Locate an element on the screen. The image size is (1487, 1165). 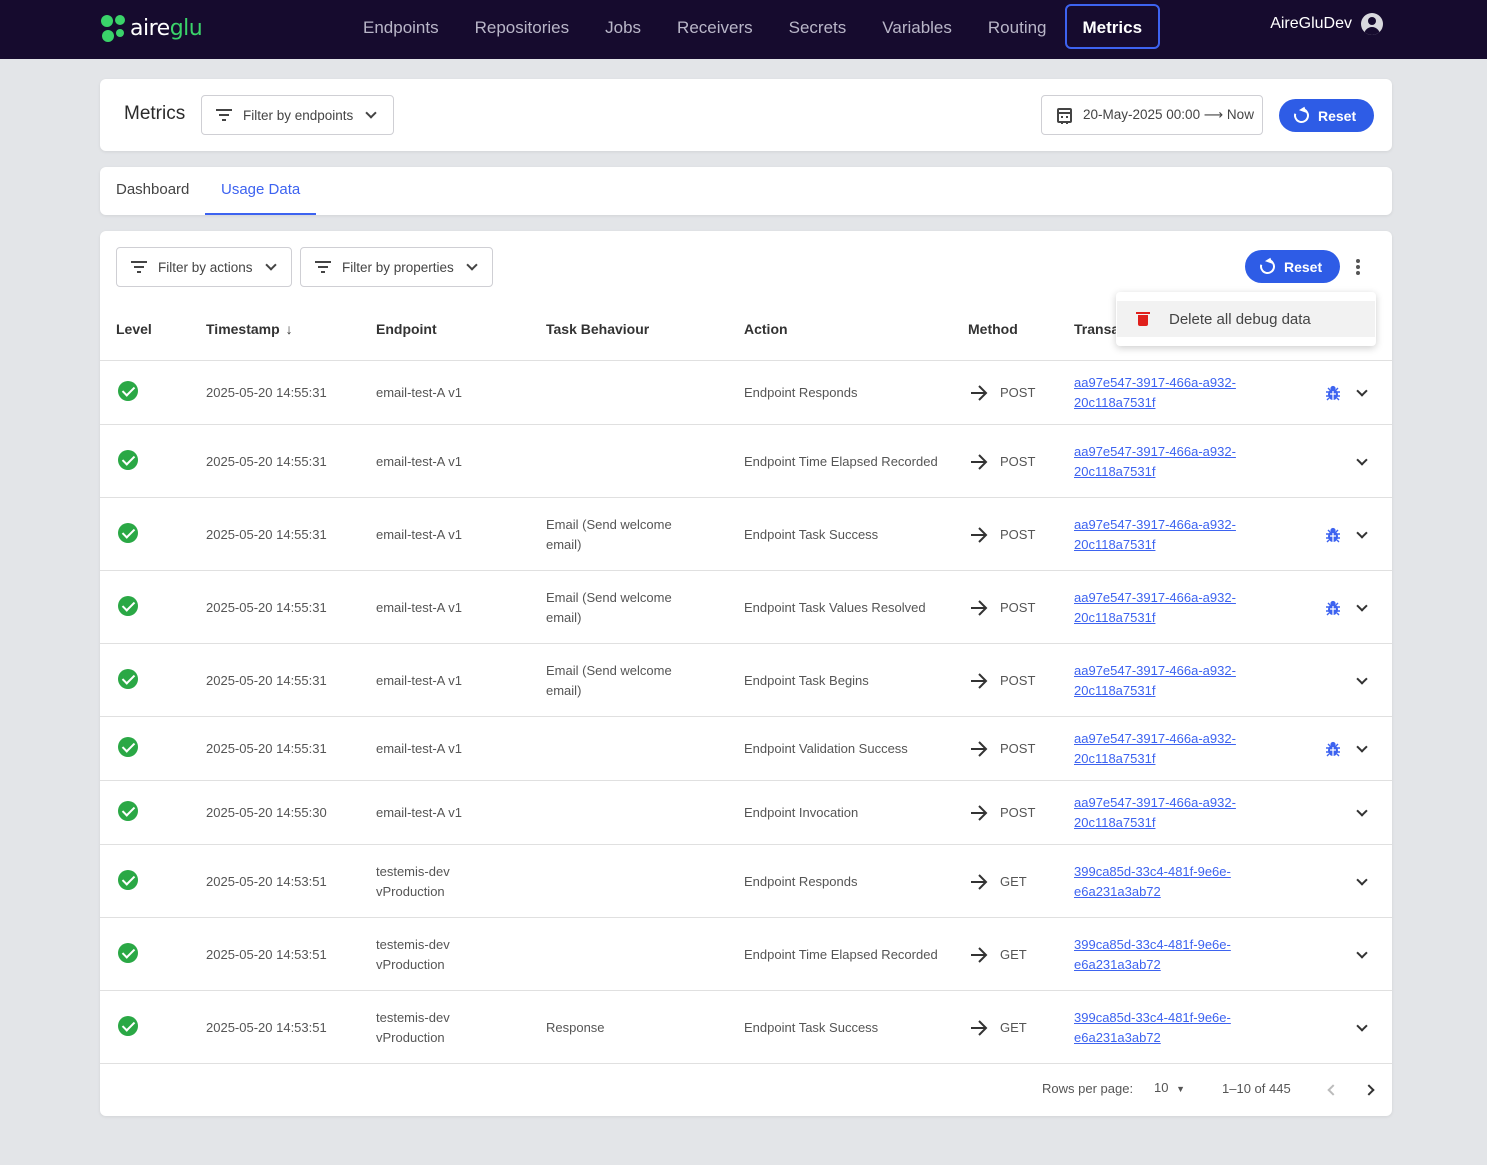
nav-item-receivers: Receivers is located at coordinates (715, 26).